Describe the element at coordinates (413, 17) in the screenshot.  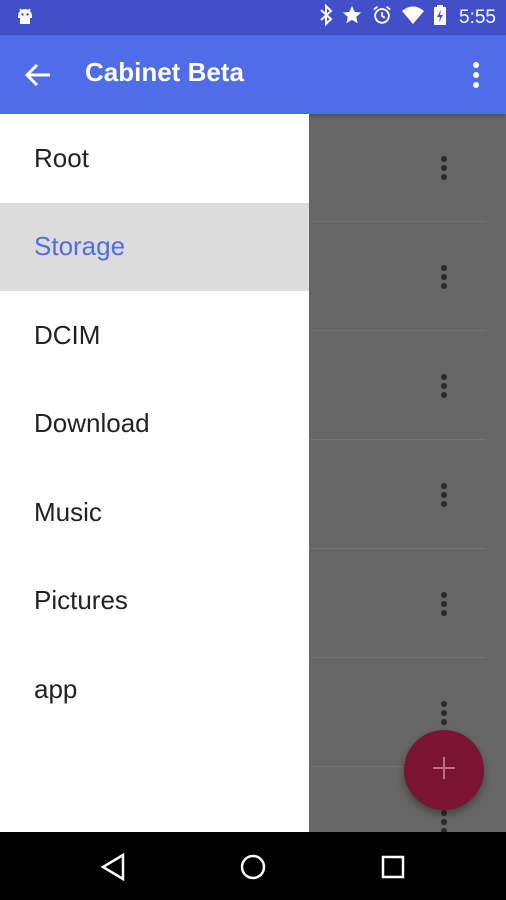
I see `wifi-icon` at that location.